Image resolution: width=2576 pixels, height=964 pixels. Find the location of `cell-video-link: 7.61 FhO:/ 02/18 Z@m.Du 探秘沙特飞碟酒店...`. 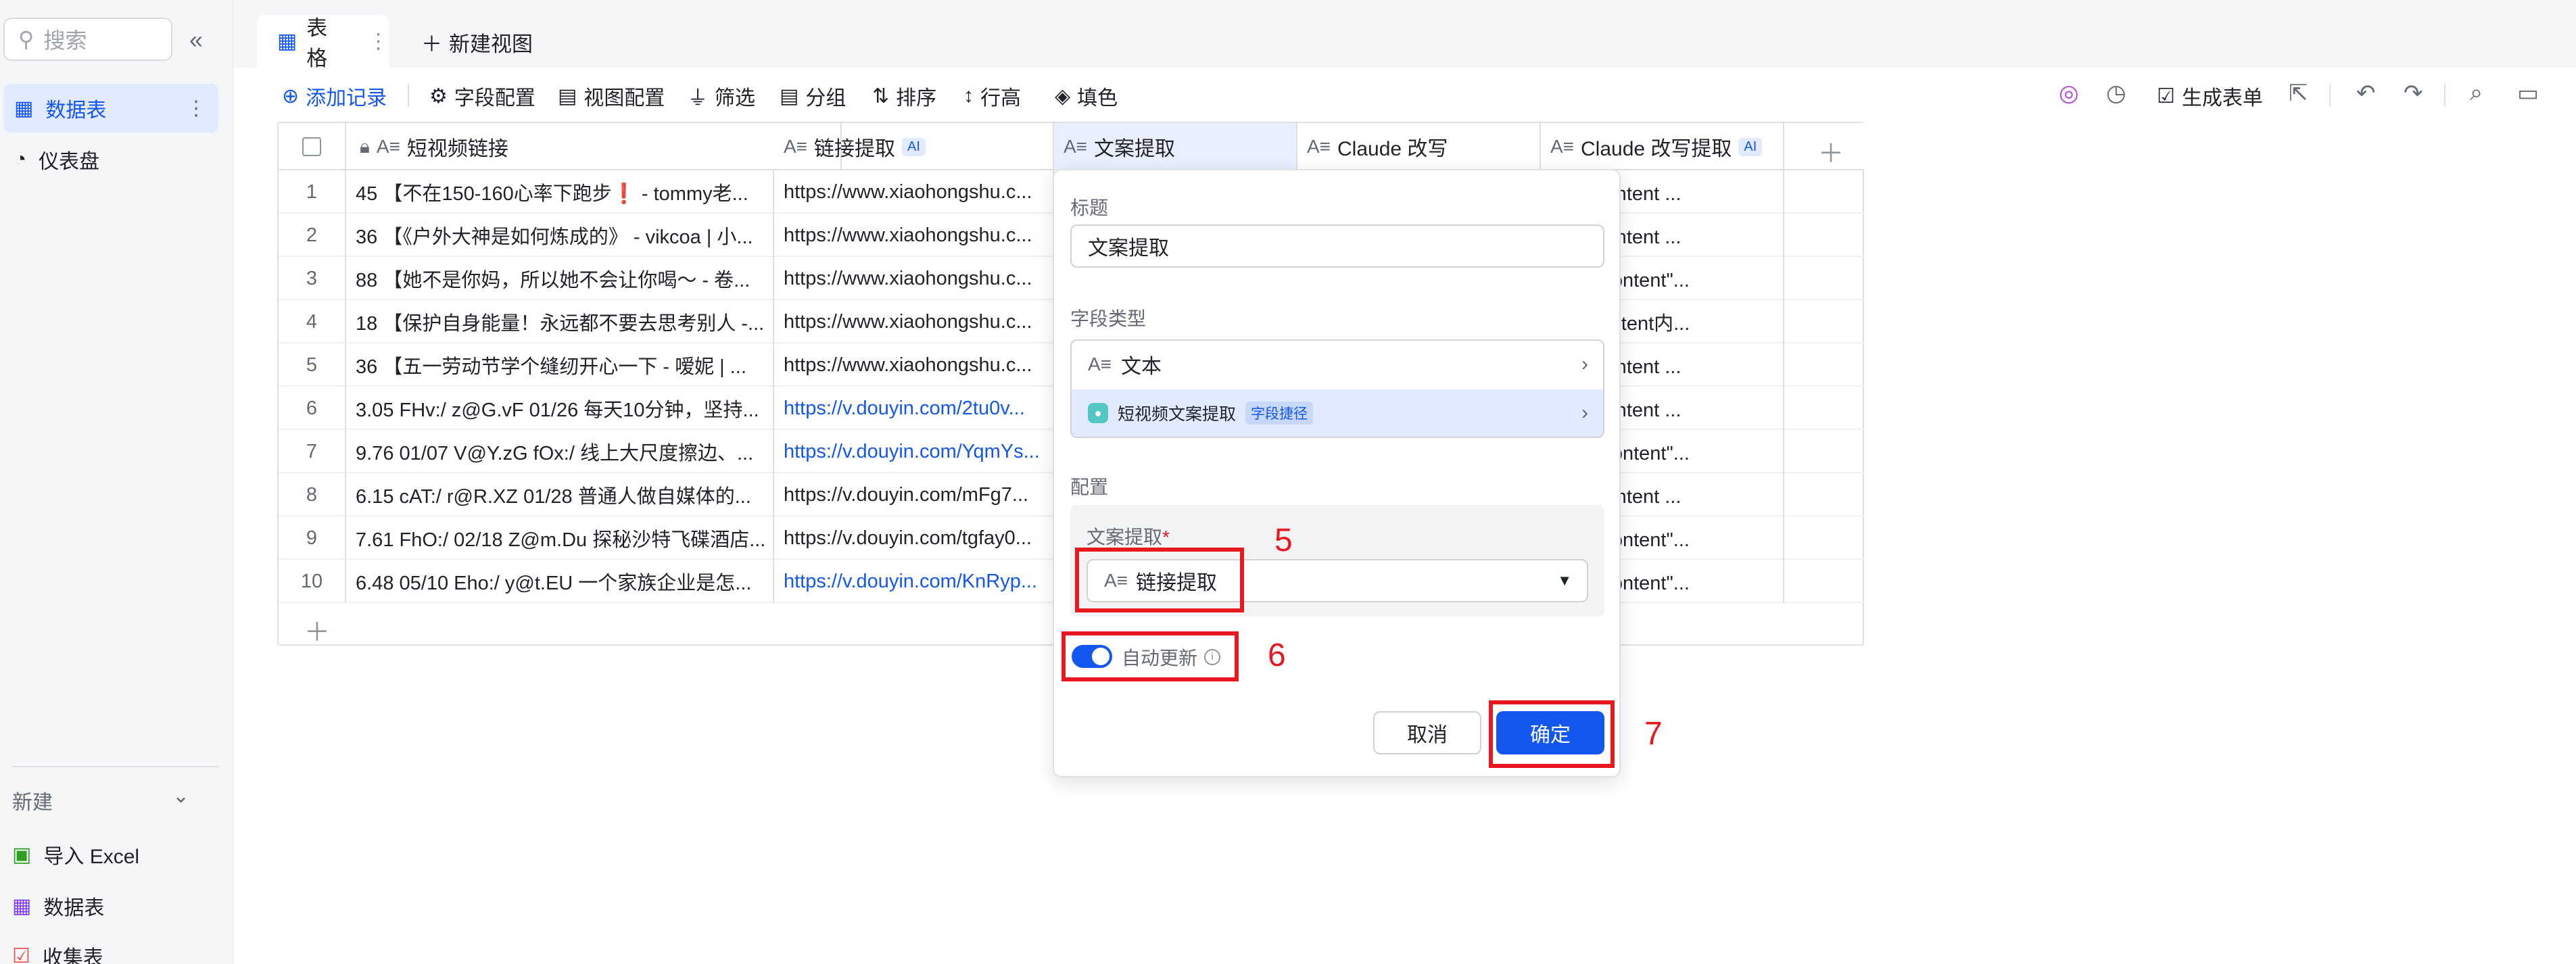

cell-video-link: 7.61 FhO:/ 02/18 Z@m.Du 探秘沙特飞碟酒店... is located at coordinates (560, 538).